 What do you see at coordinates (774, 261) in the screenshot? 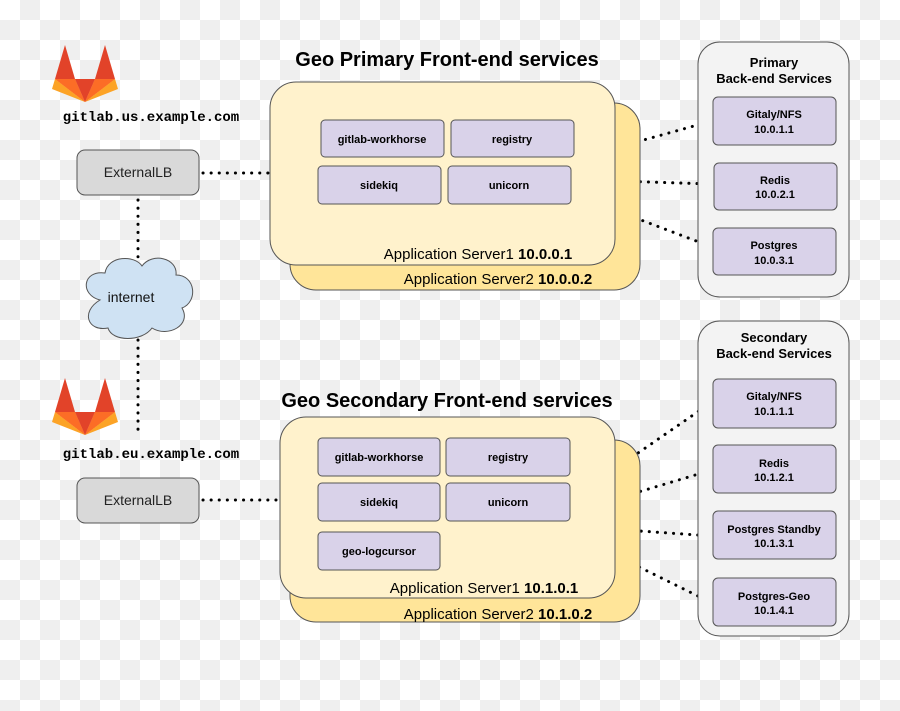
I see `backend-ip: 10.0.3.1` at bounding box center [774, 261].